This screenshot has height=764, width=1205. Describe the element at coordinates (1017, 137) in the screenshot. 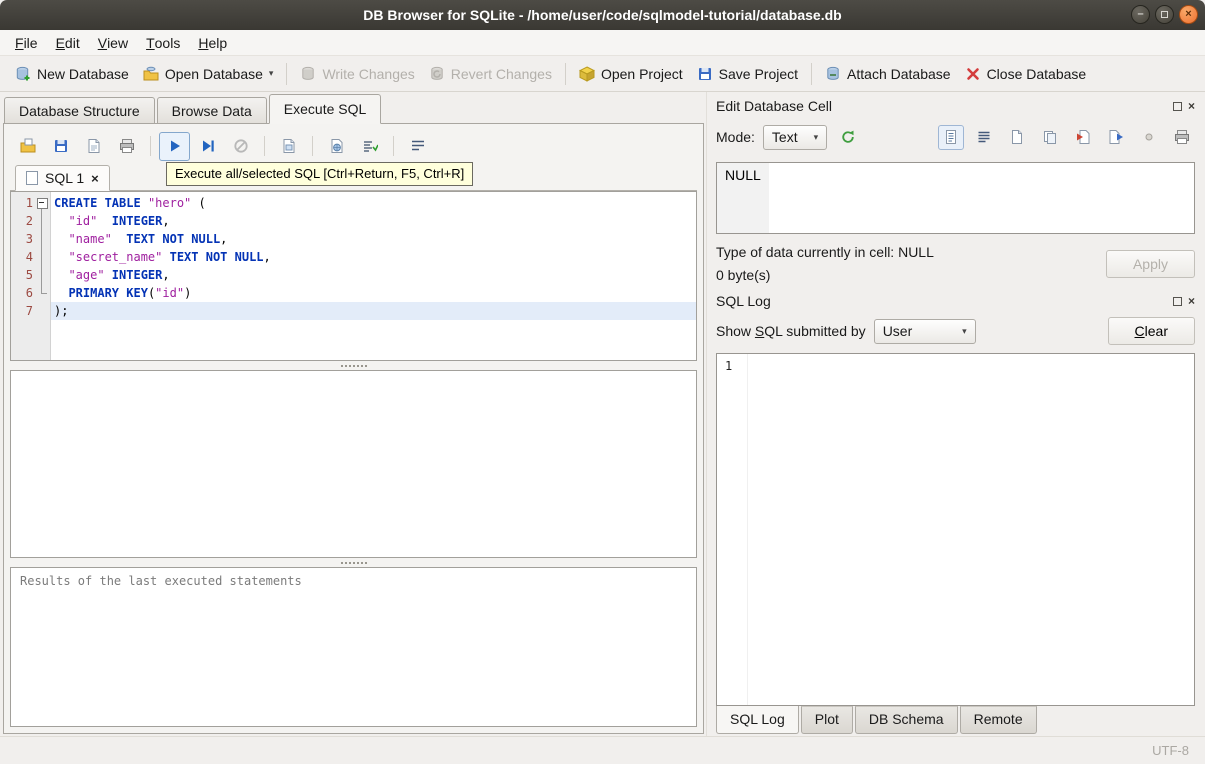

I see `open-cell-file-button` at that location.